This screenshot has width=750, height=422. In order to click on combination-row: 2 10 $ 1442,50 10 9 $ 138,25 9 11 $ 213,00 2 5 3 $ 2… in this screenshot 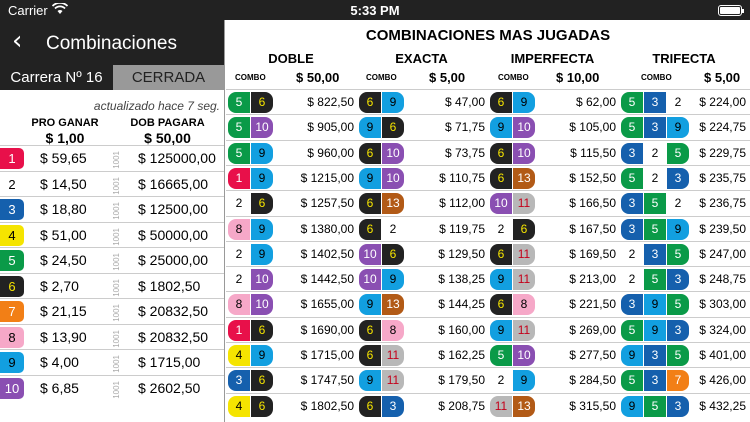, I will do `click(488, 278)`.